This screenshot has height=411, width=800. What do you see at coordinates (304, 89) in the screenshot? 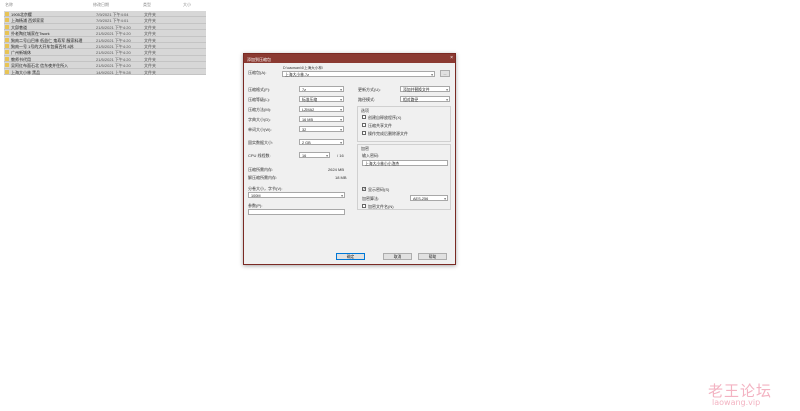
I see `format-value: 7z` at bounding box center [304, 89].